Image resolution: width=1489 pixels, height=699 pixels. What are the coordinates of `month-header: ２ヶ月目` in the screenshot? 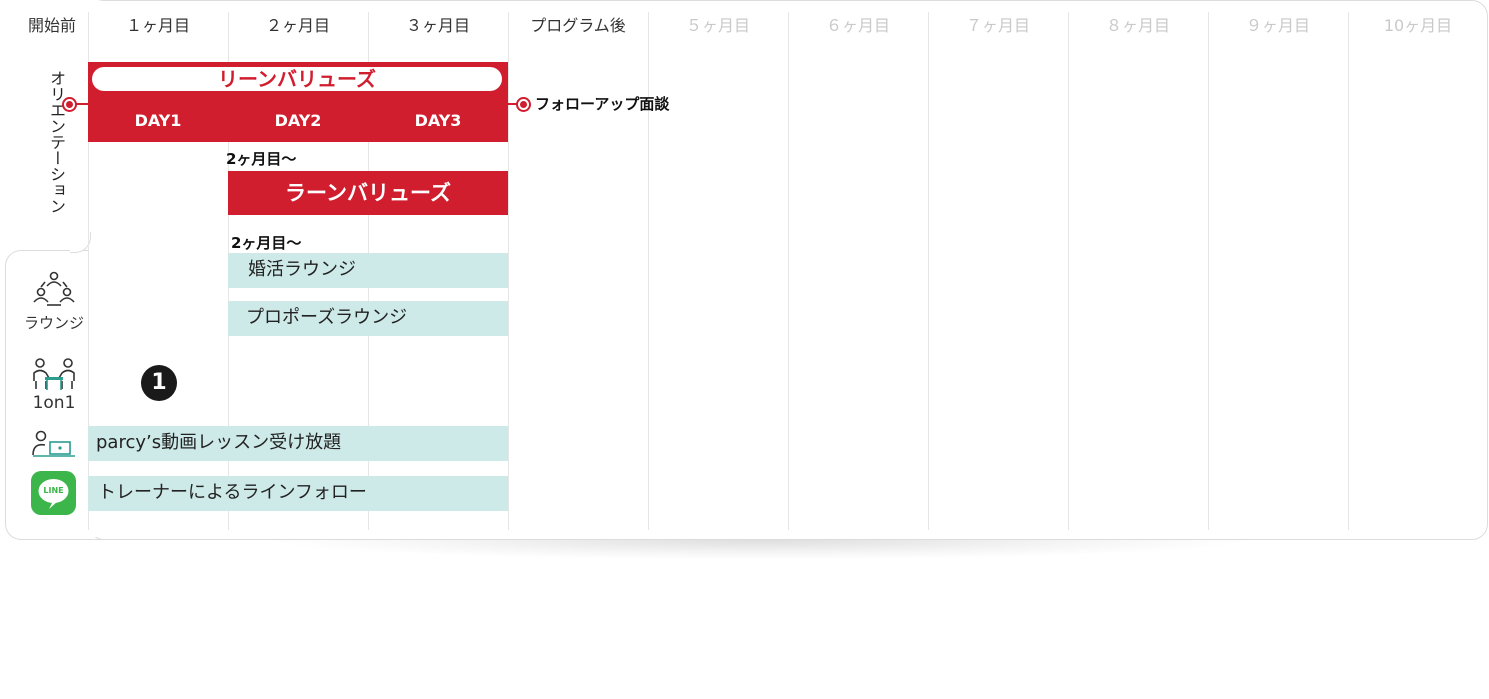 It's located at (297, 25).